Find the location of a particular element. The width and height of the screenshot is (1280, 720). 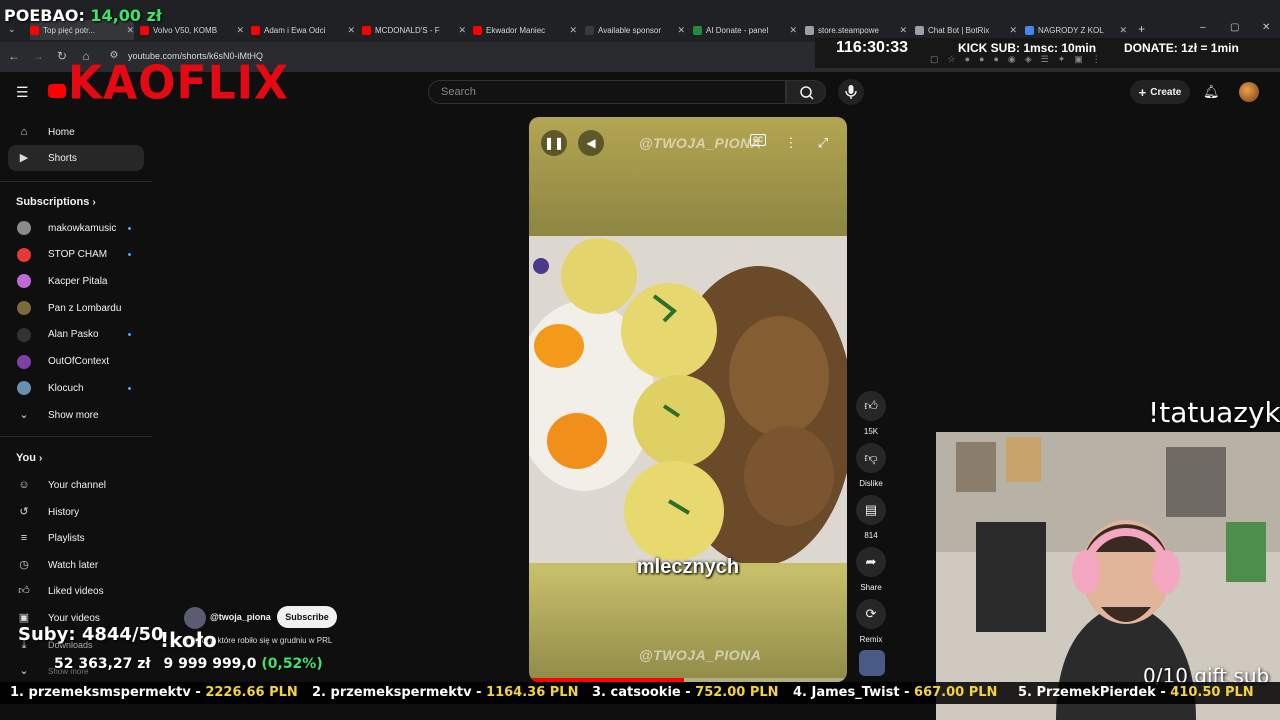

poebao-counter: POEBAO: 14,00 zł is located at coordinates (83, 15).